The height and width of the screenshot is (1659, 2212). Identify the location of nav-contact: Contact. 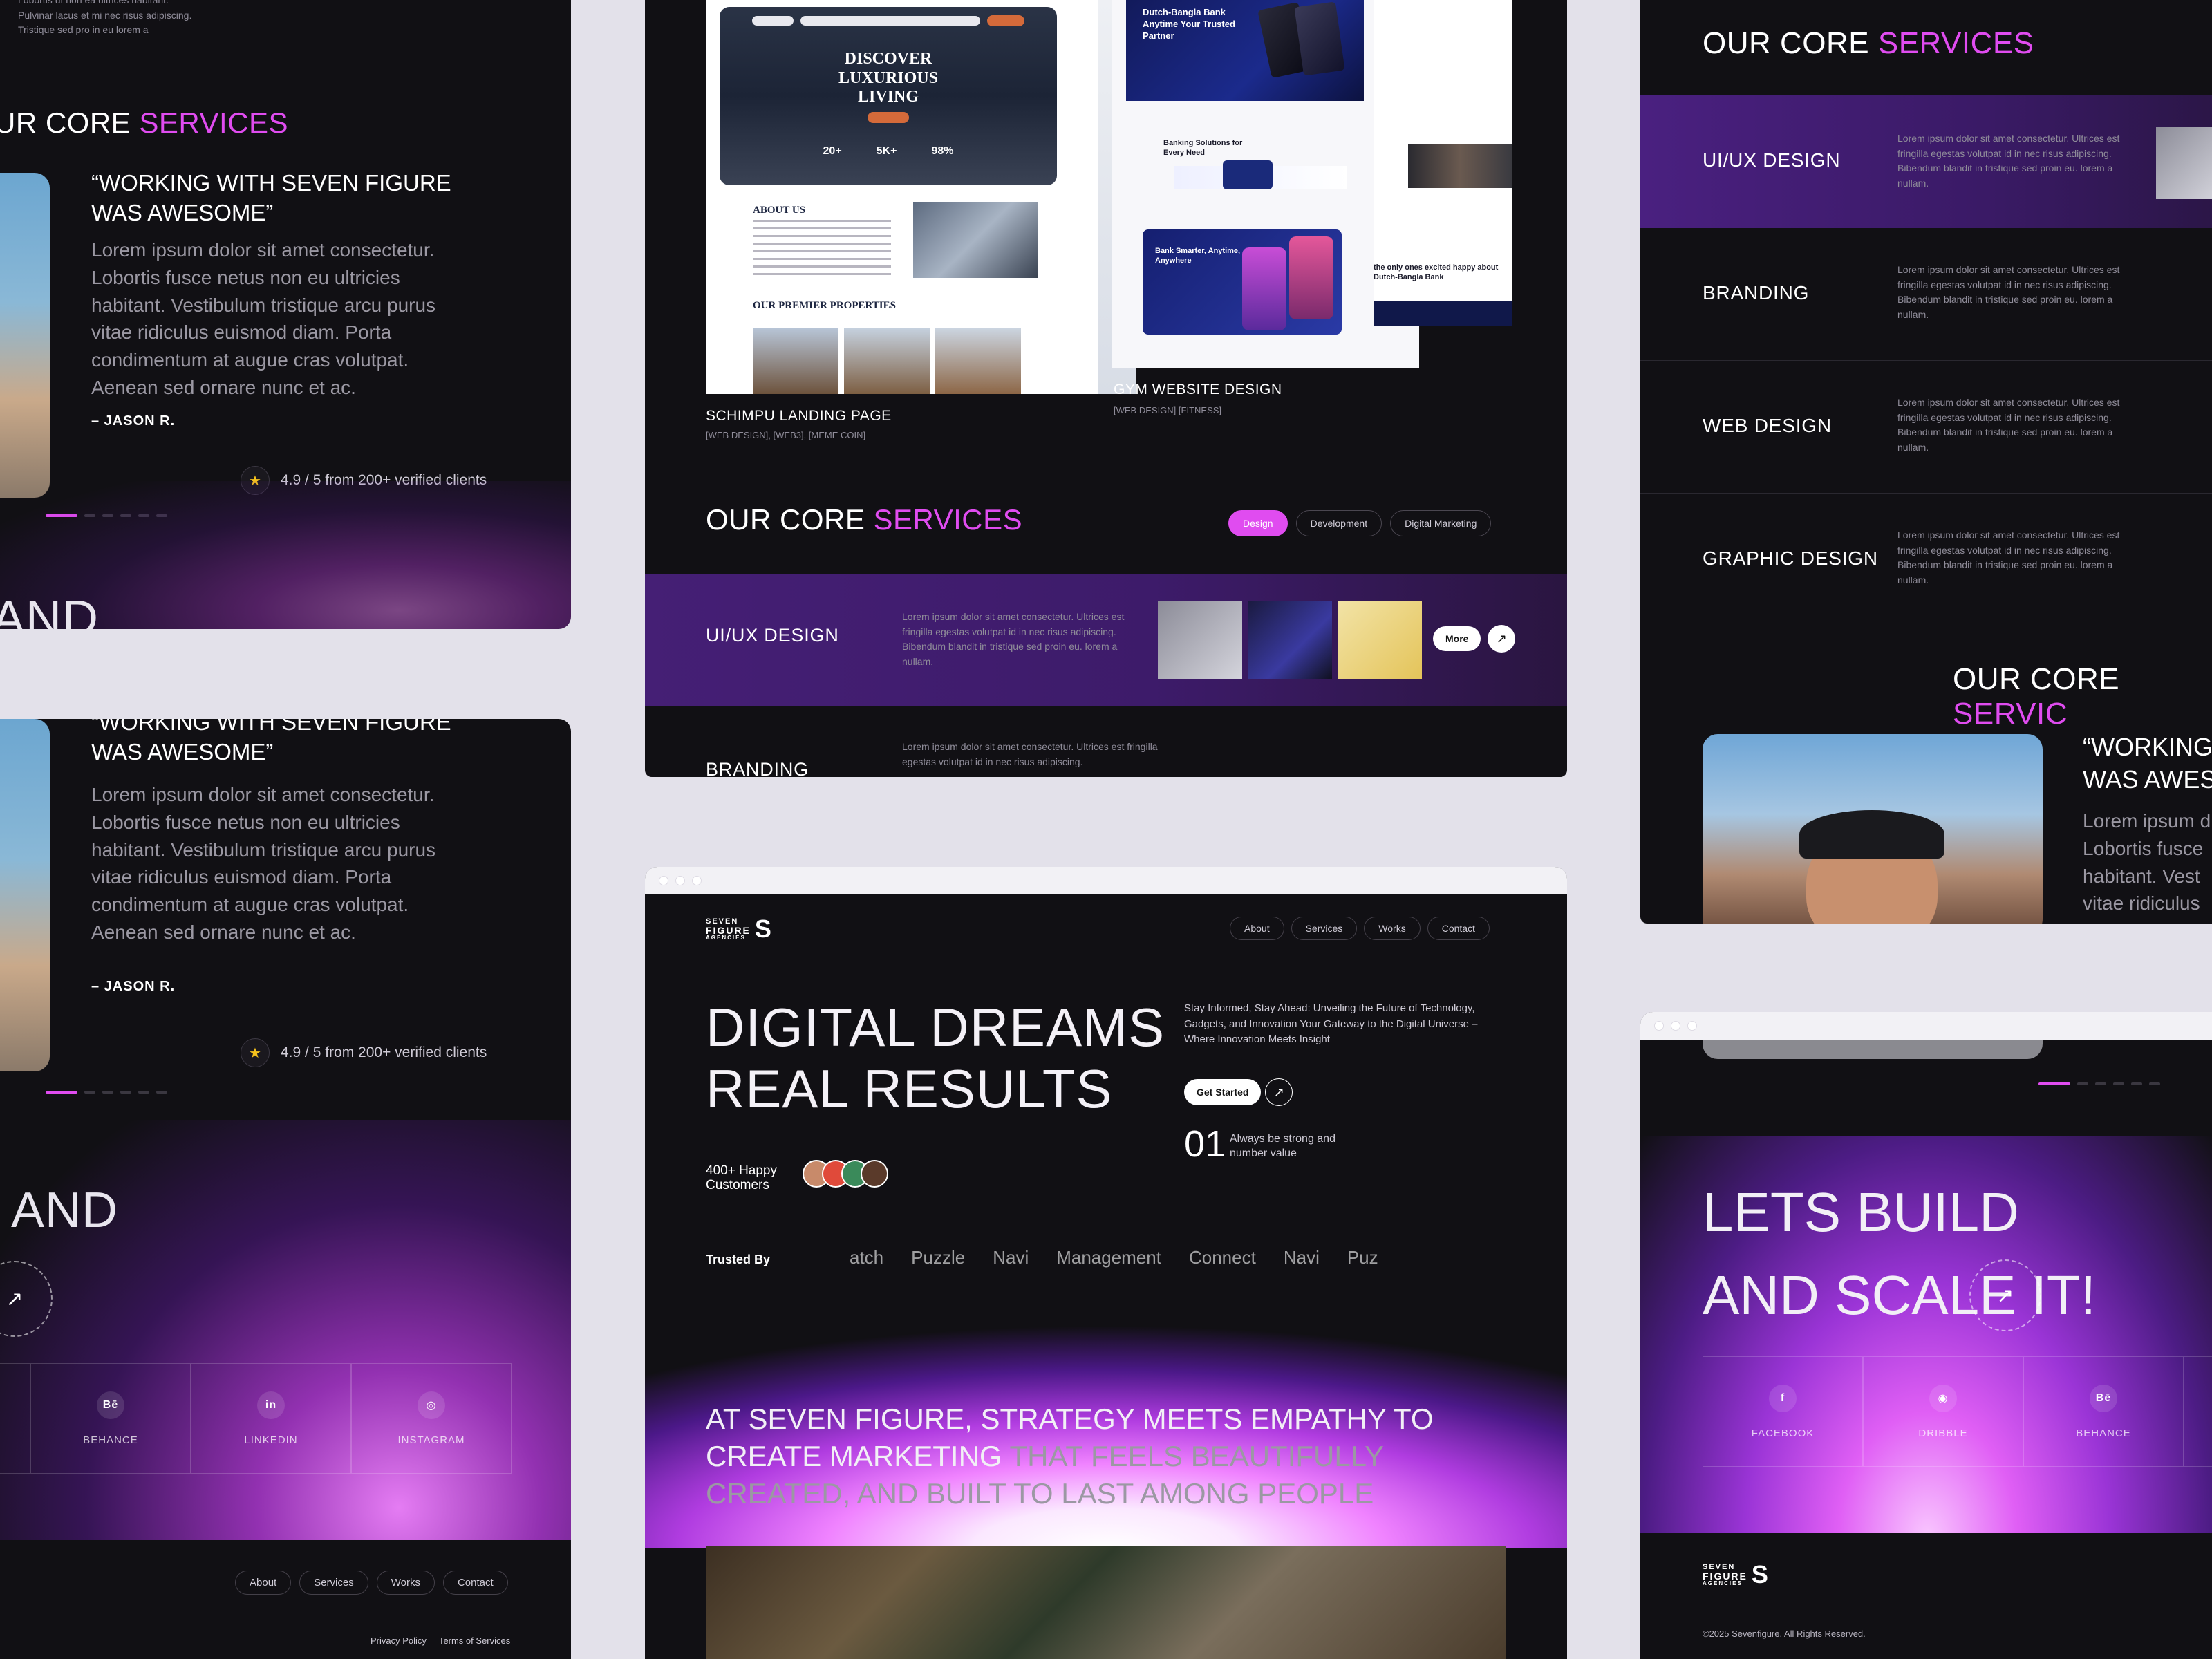
(1459, 929).